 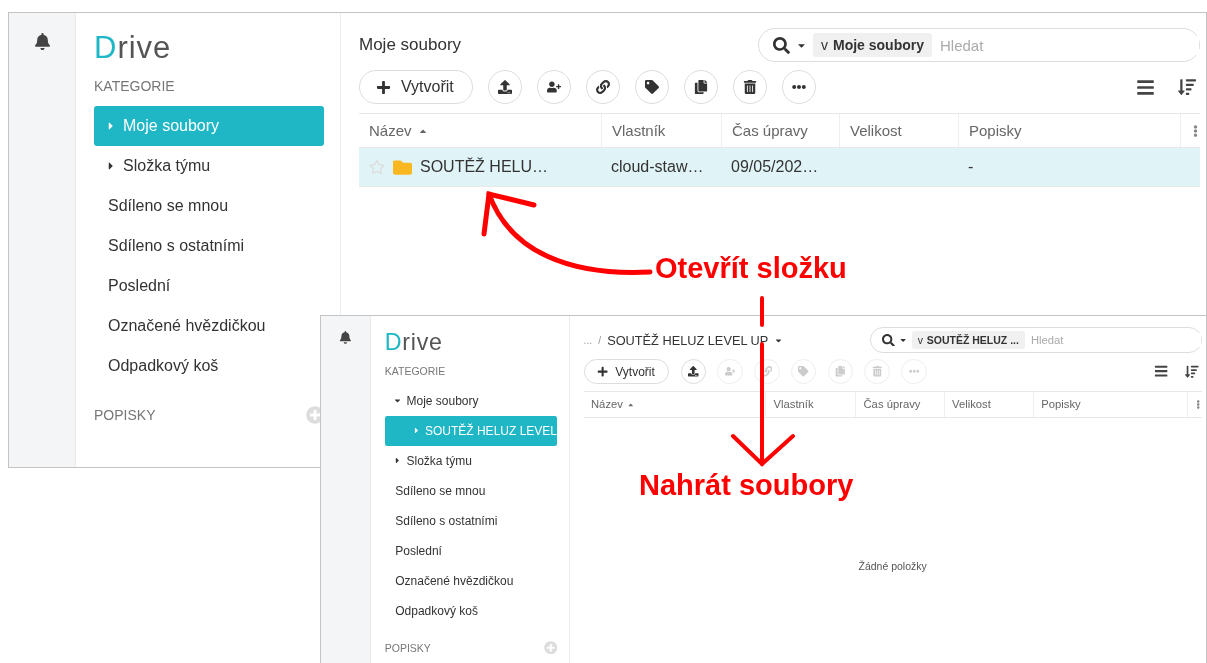 I want to click on page-title: Moje soubory, so click(x=410, y=45).